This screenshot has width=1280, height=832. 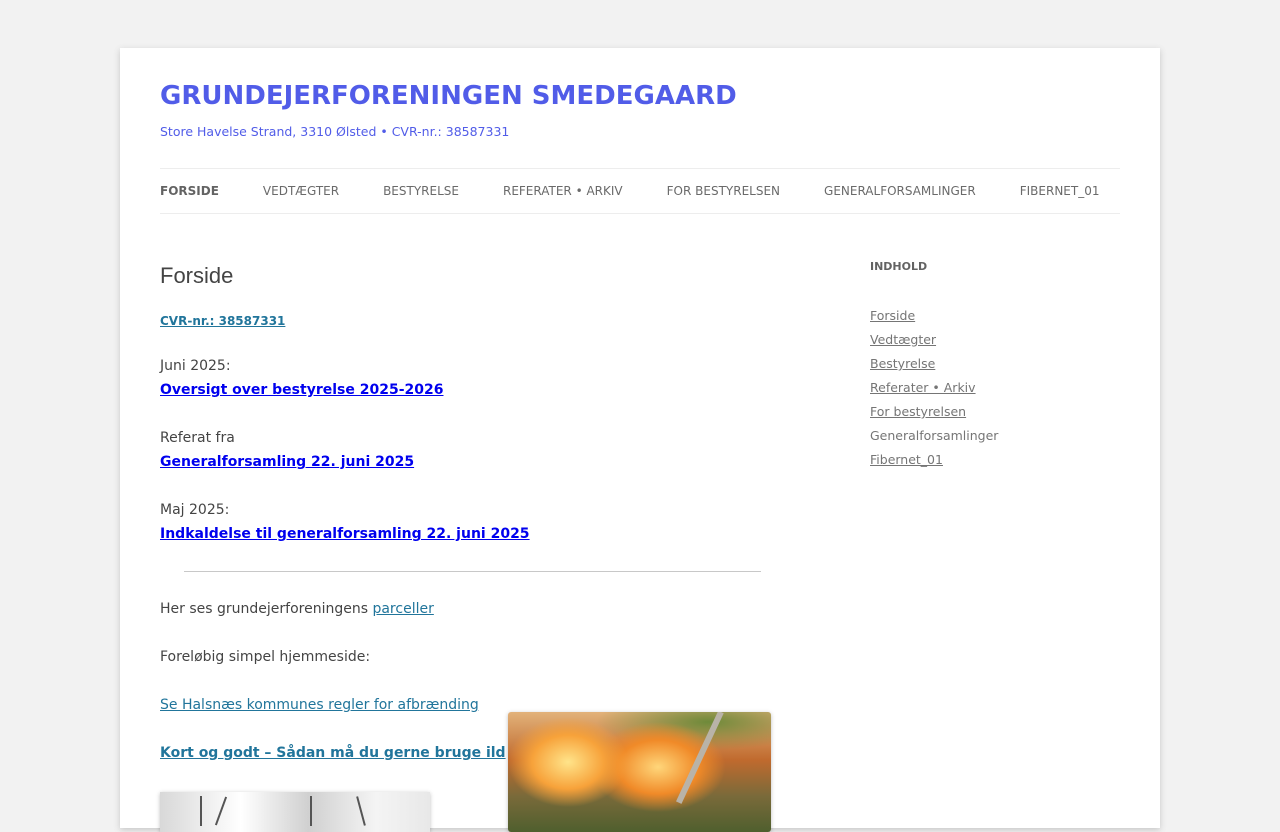 I want to click on sidebar-link-referater: Referater • Arkiv, so click(x=923, y=387).